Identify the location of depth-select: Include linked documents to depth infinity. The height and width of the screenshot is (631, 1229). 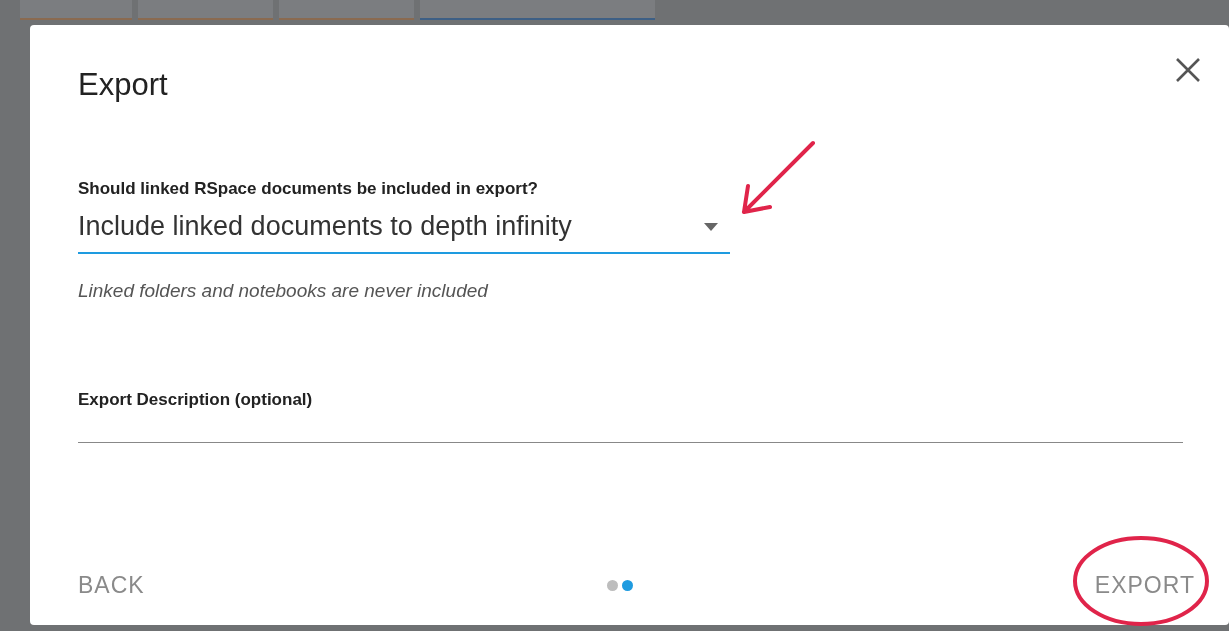
(404, 229).